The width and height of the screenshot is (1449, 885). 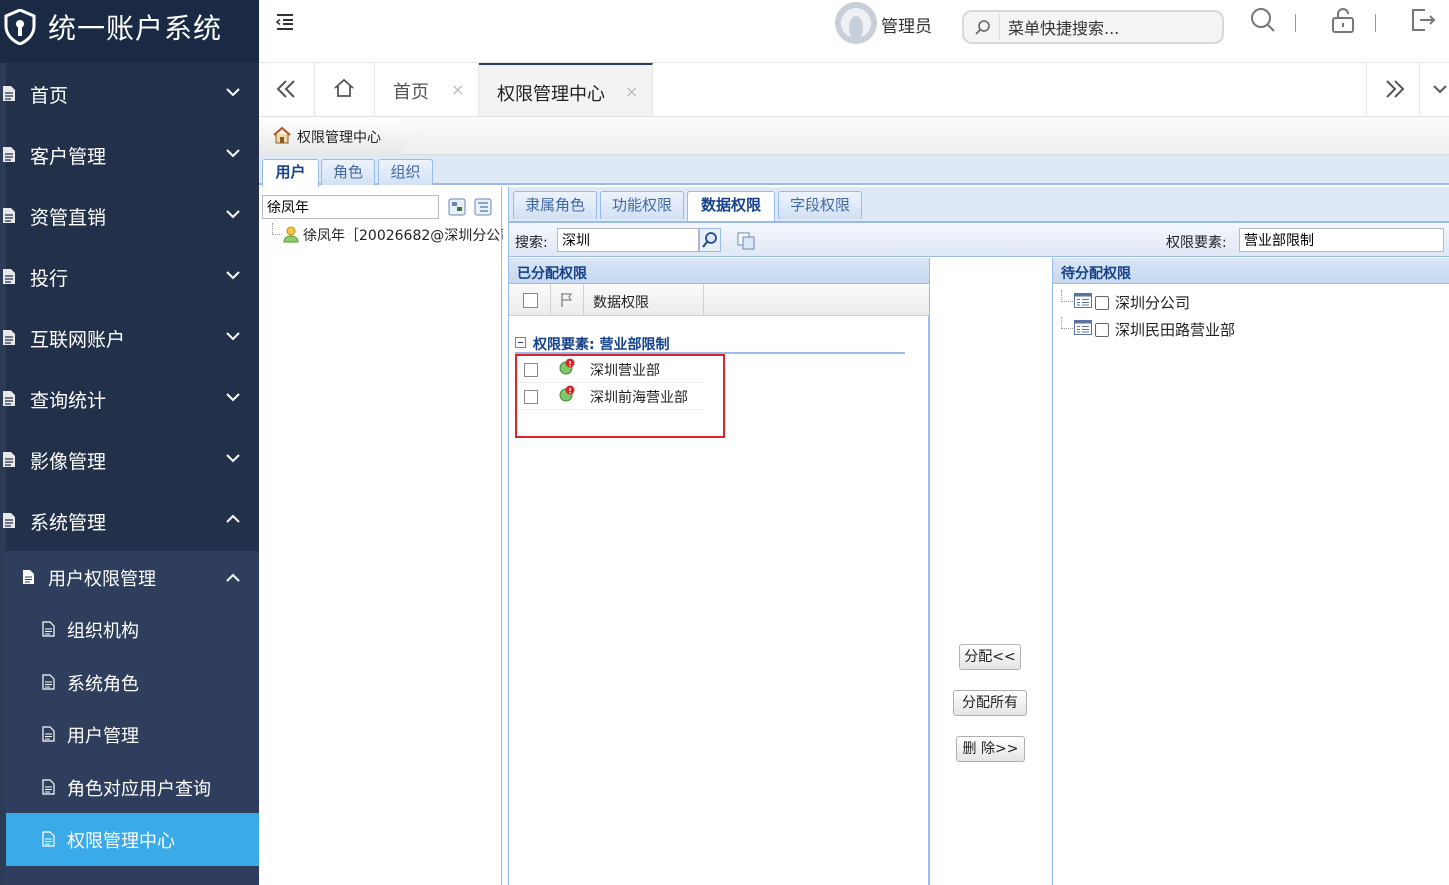 What do you see at coordinates (1393, 89) in the screenshot?
I see `tabs-scroll-right` at bounding box center [1393, 89].